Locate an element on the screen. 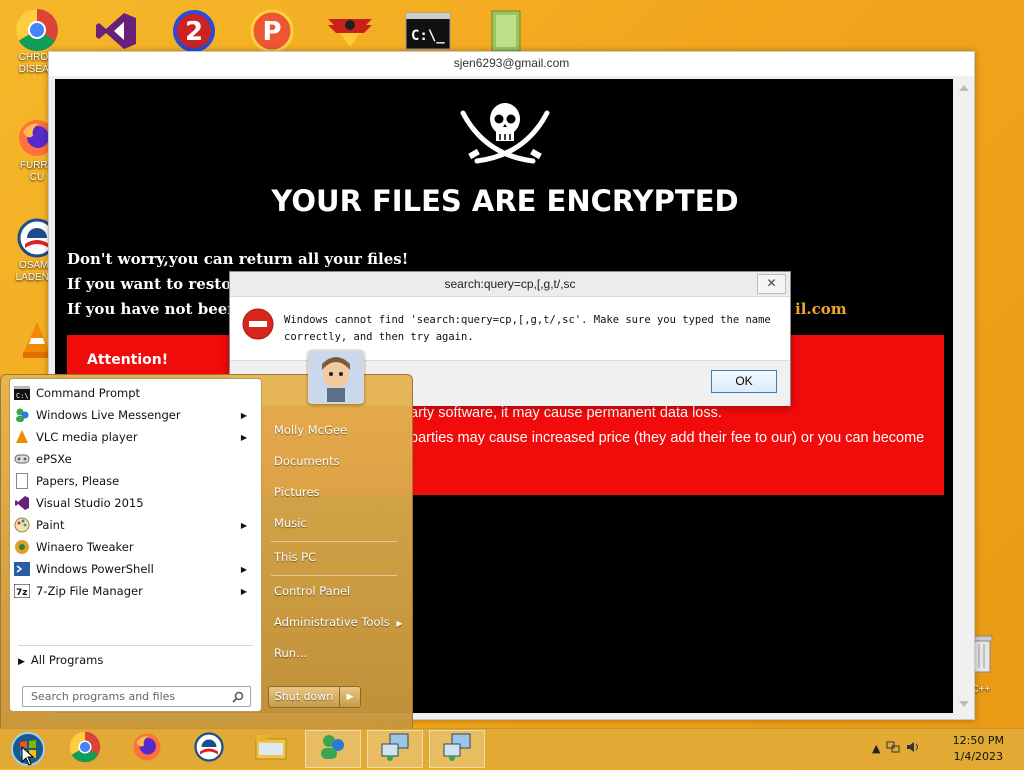 The image size is (1024, 770). svg-text: 2 is located at coordinates (194, 32).